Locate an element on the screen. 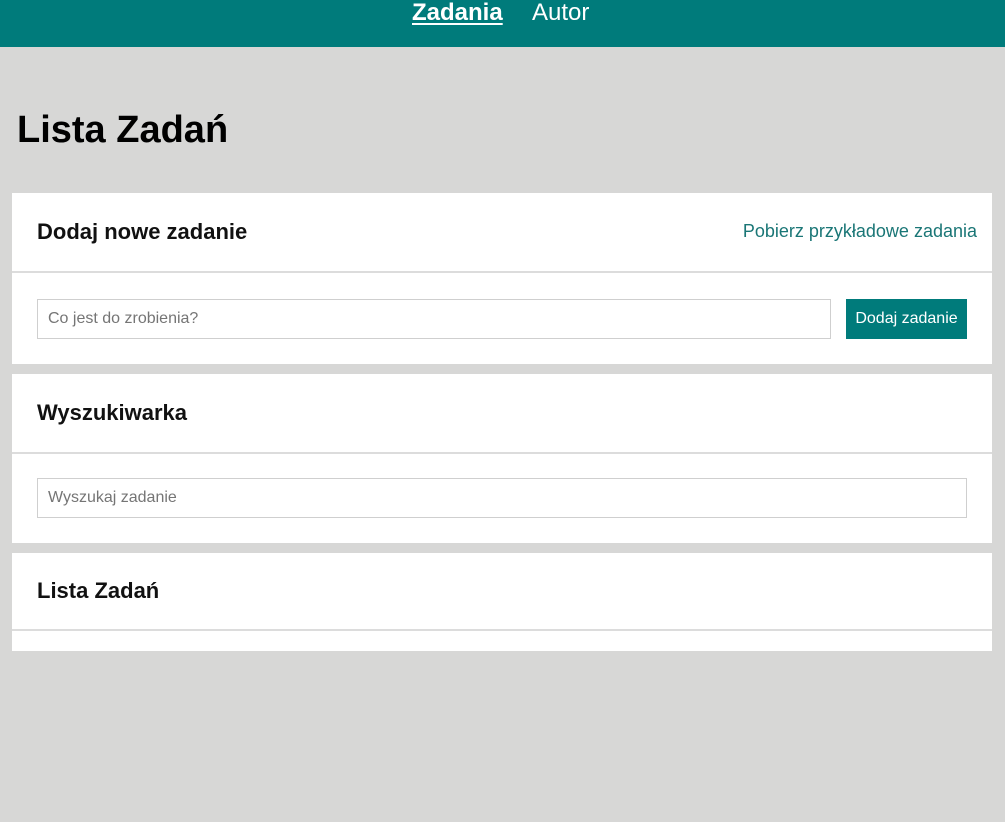  task-list-card: Lista Zadań is located at coordinates (502, 602).